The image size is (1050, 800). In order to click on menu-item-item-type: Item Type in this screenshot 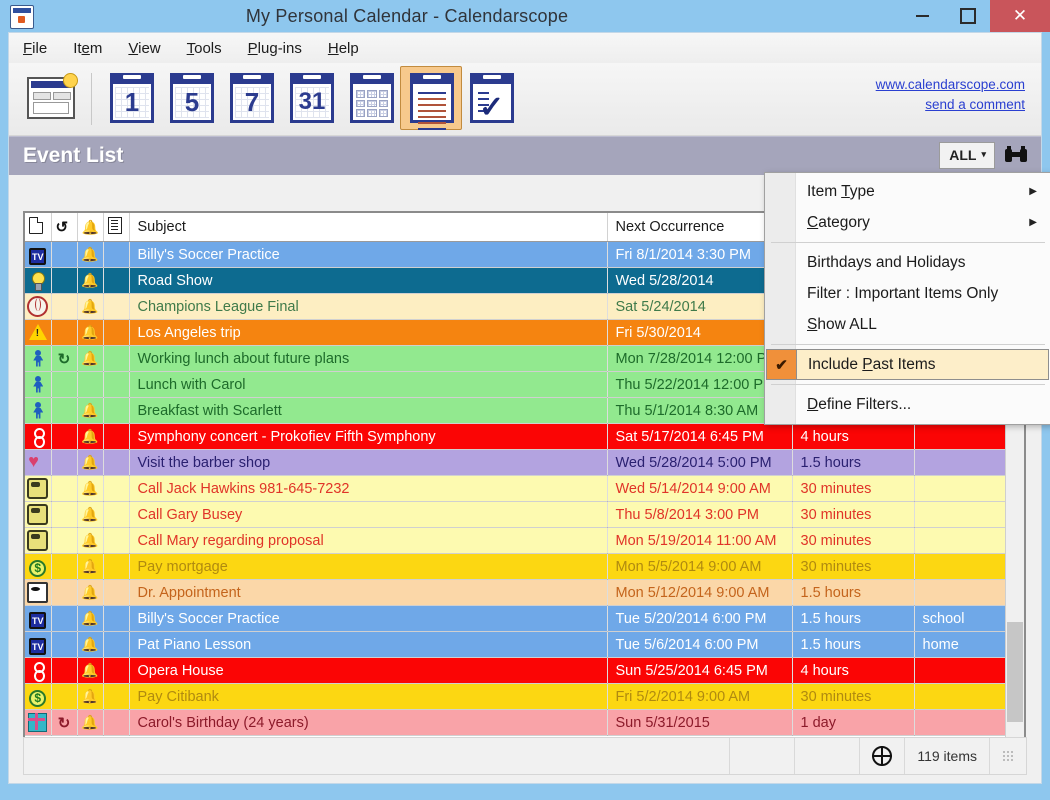, I will do `click(907, 191)`.